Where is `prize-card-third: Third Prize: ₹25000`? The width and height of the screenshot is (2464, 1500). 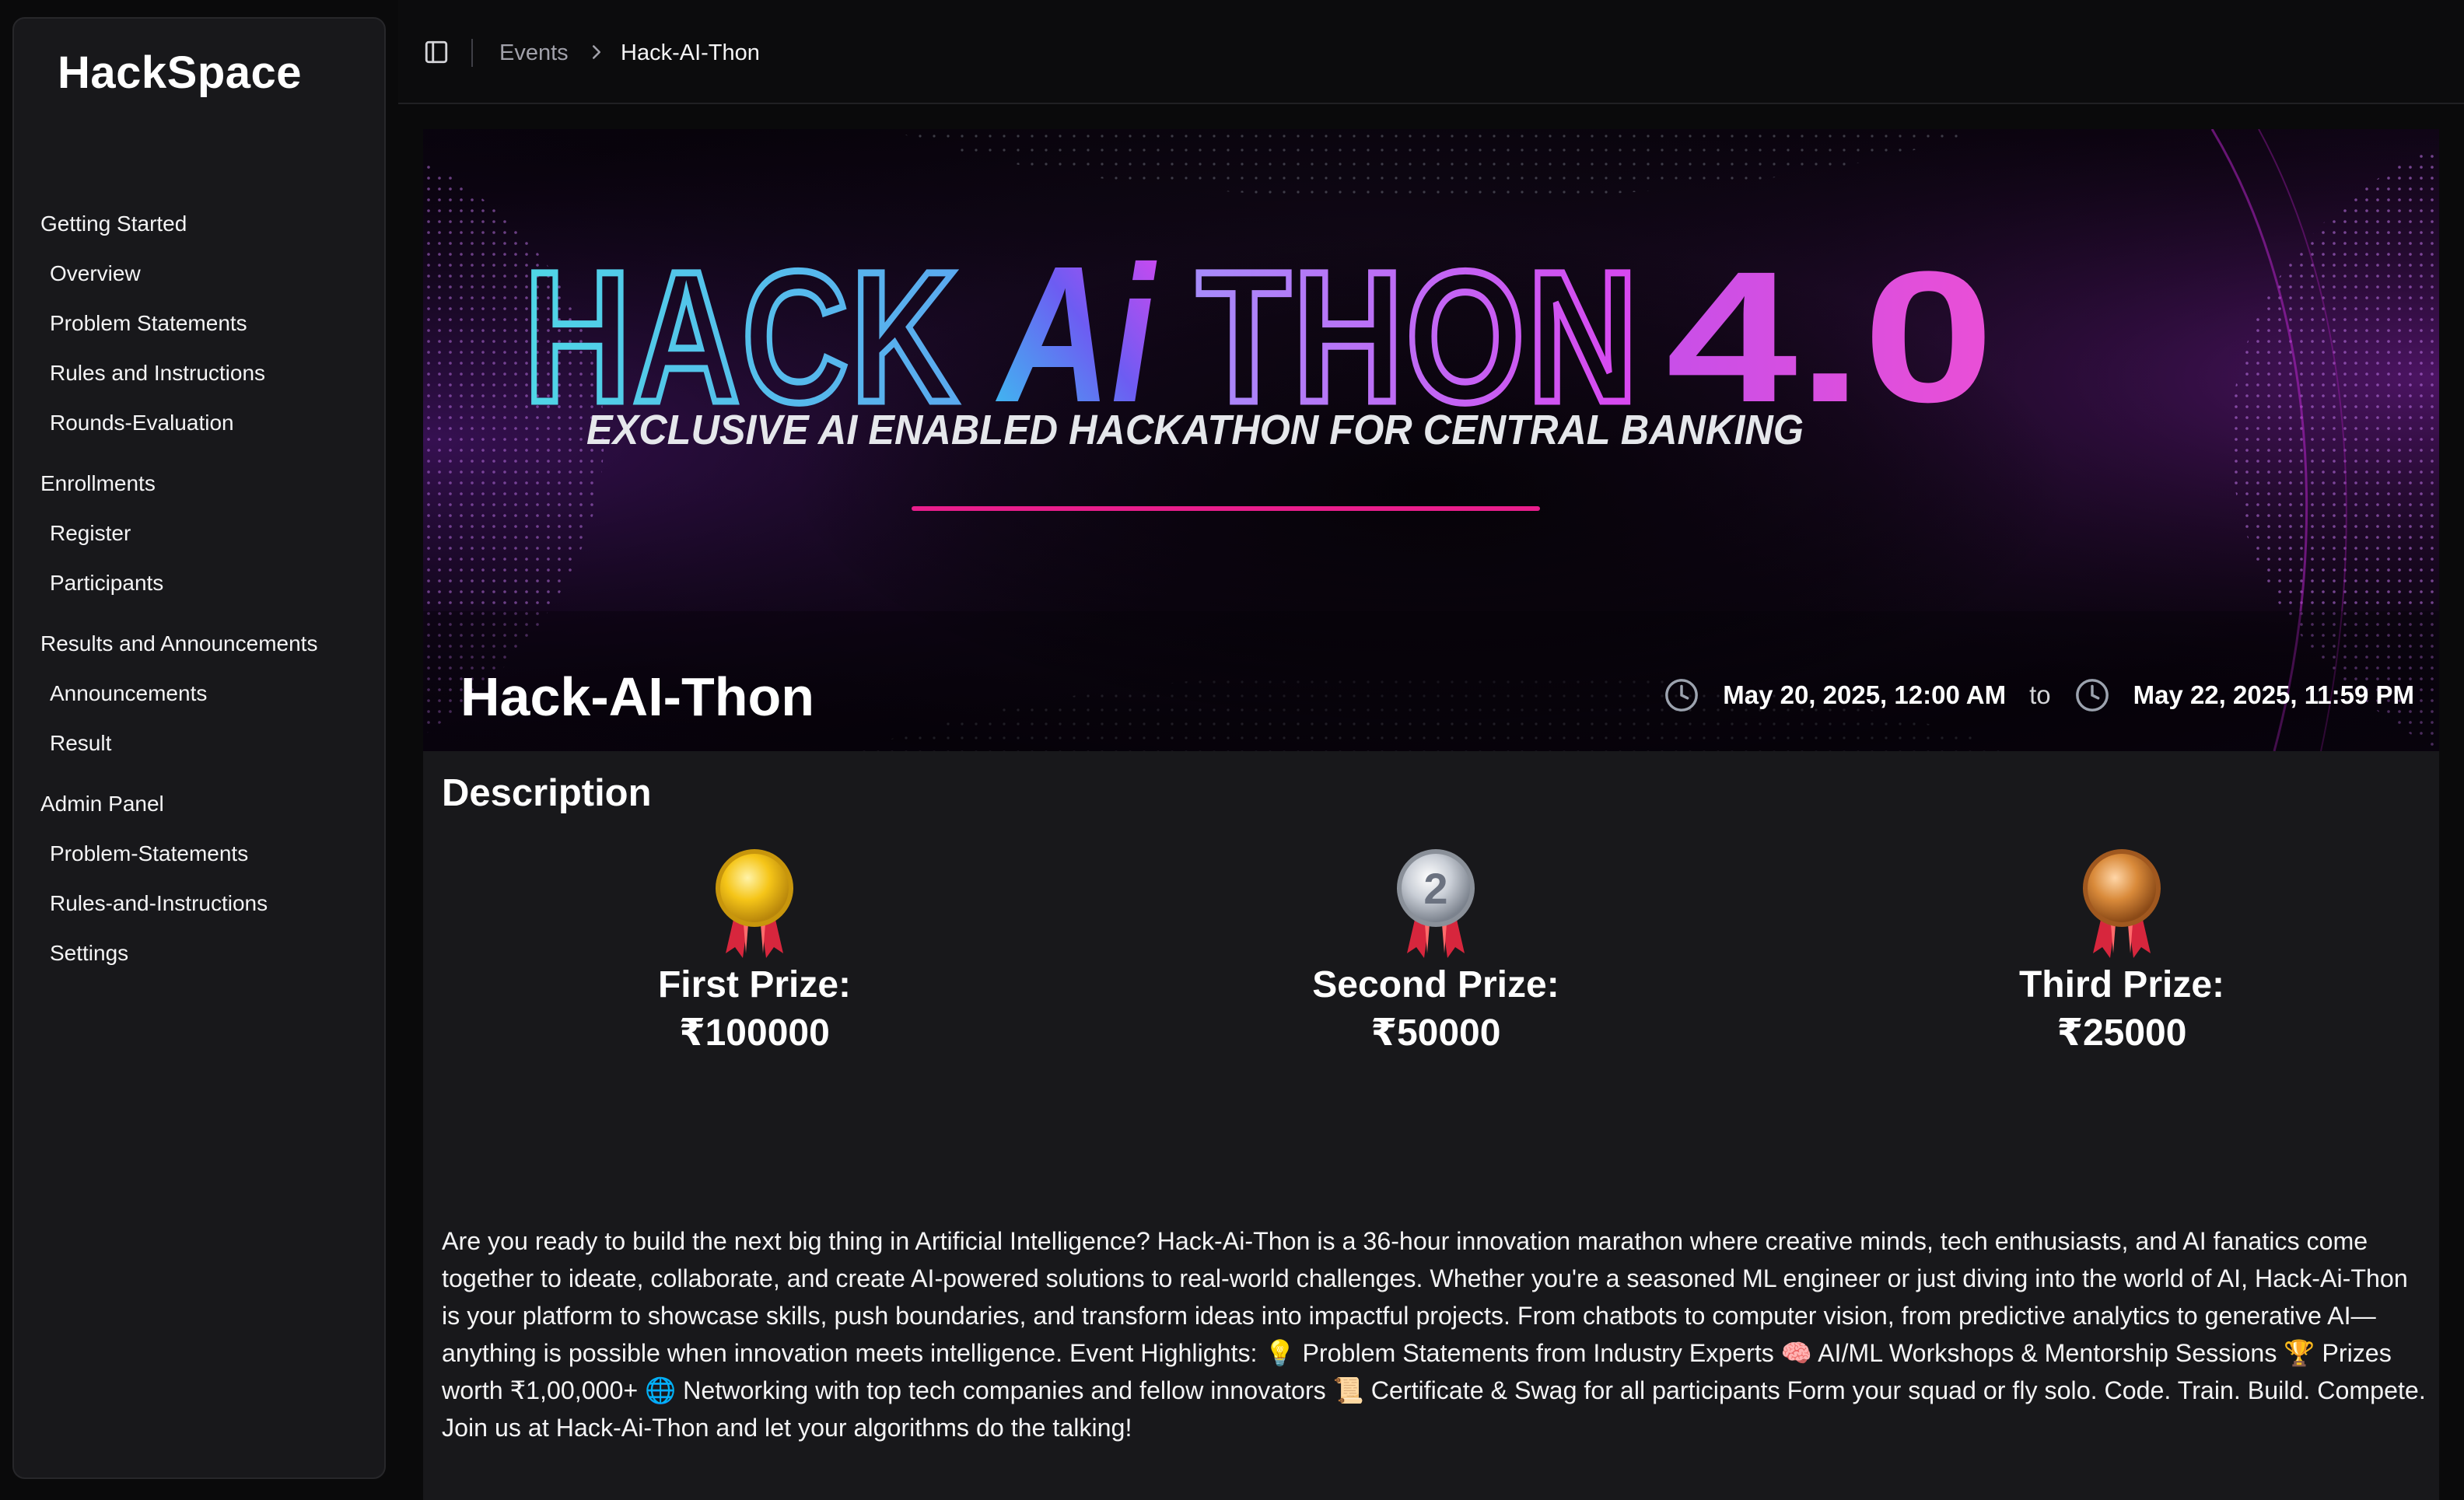 prize-card-third: Third Prize: ₹25000 is located at coordinates (2122, 951).